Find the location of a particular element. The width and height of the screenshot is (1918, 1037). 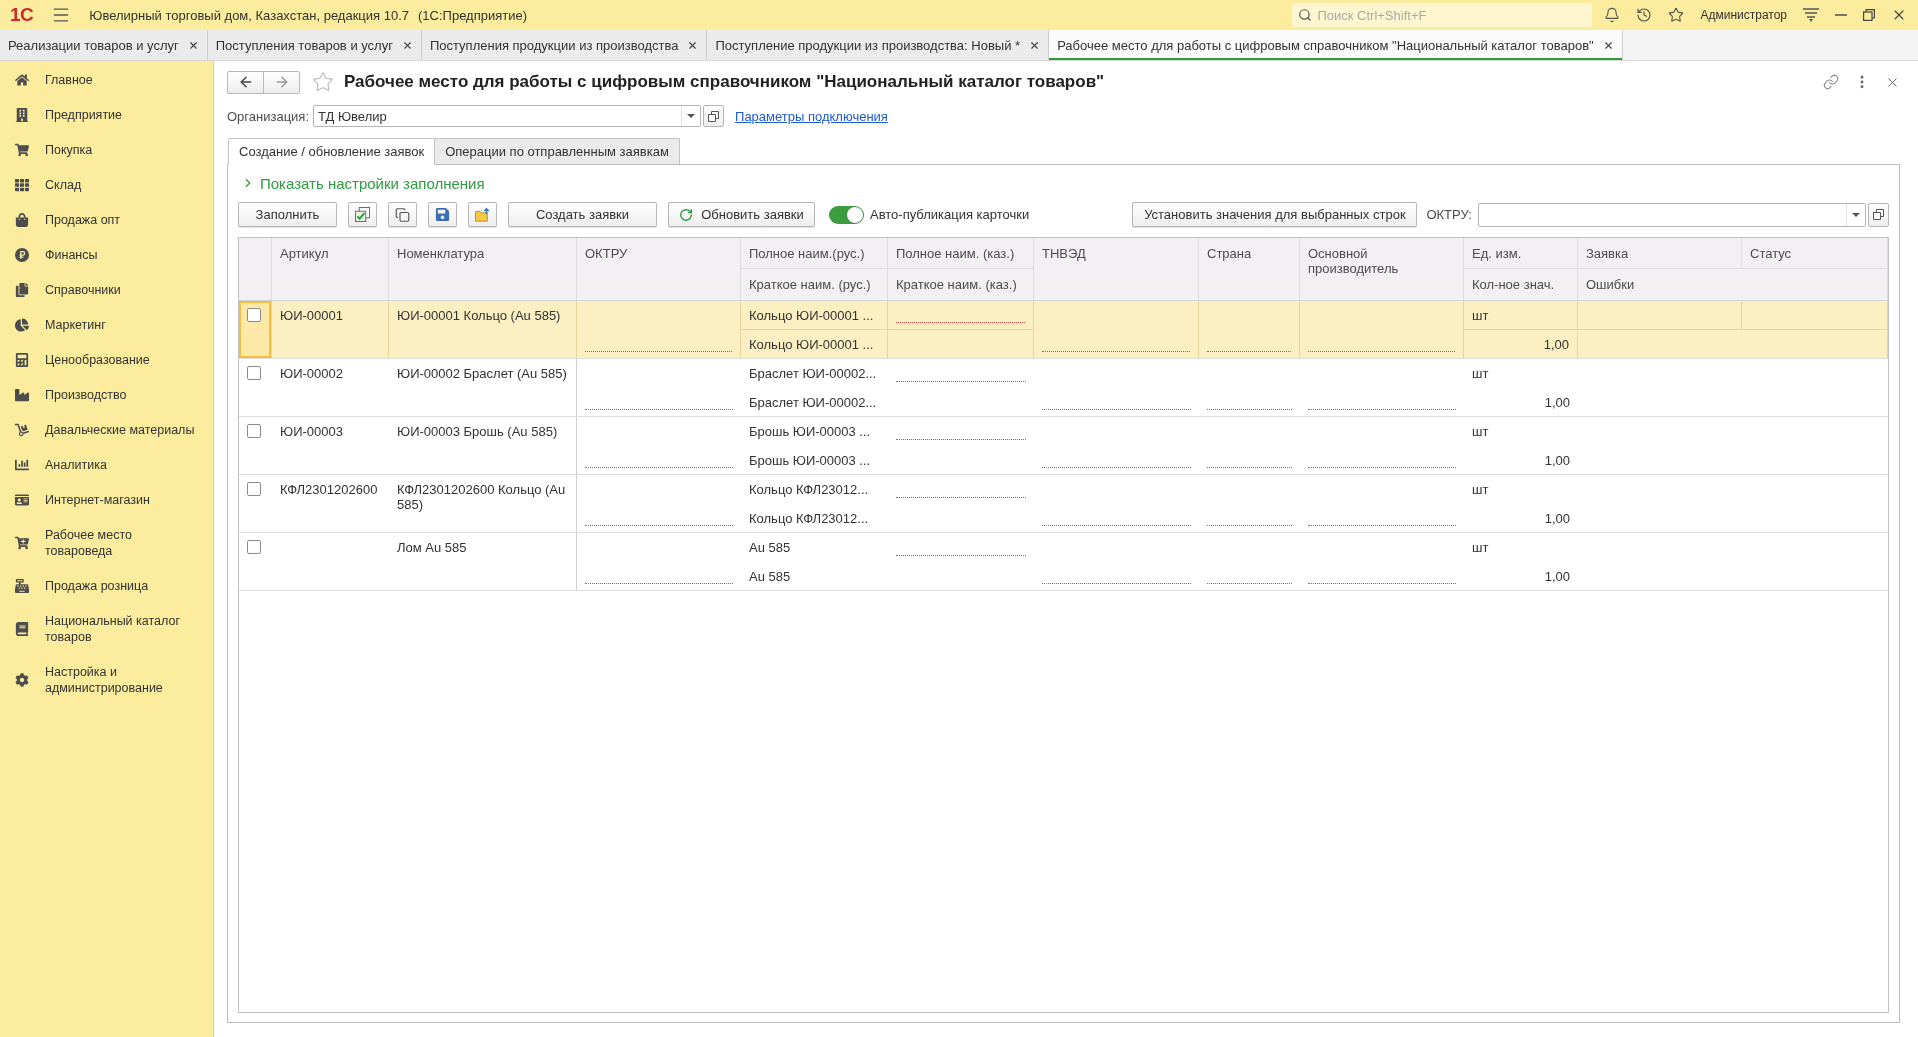

refresh-button: Обновить заявки is located at coordinates (741, 214).